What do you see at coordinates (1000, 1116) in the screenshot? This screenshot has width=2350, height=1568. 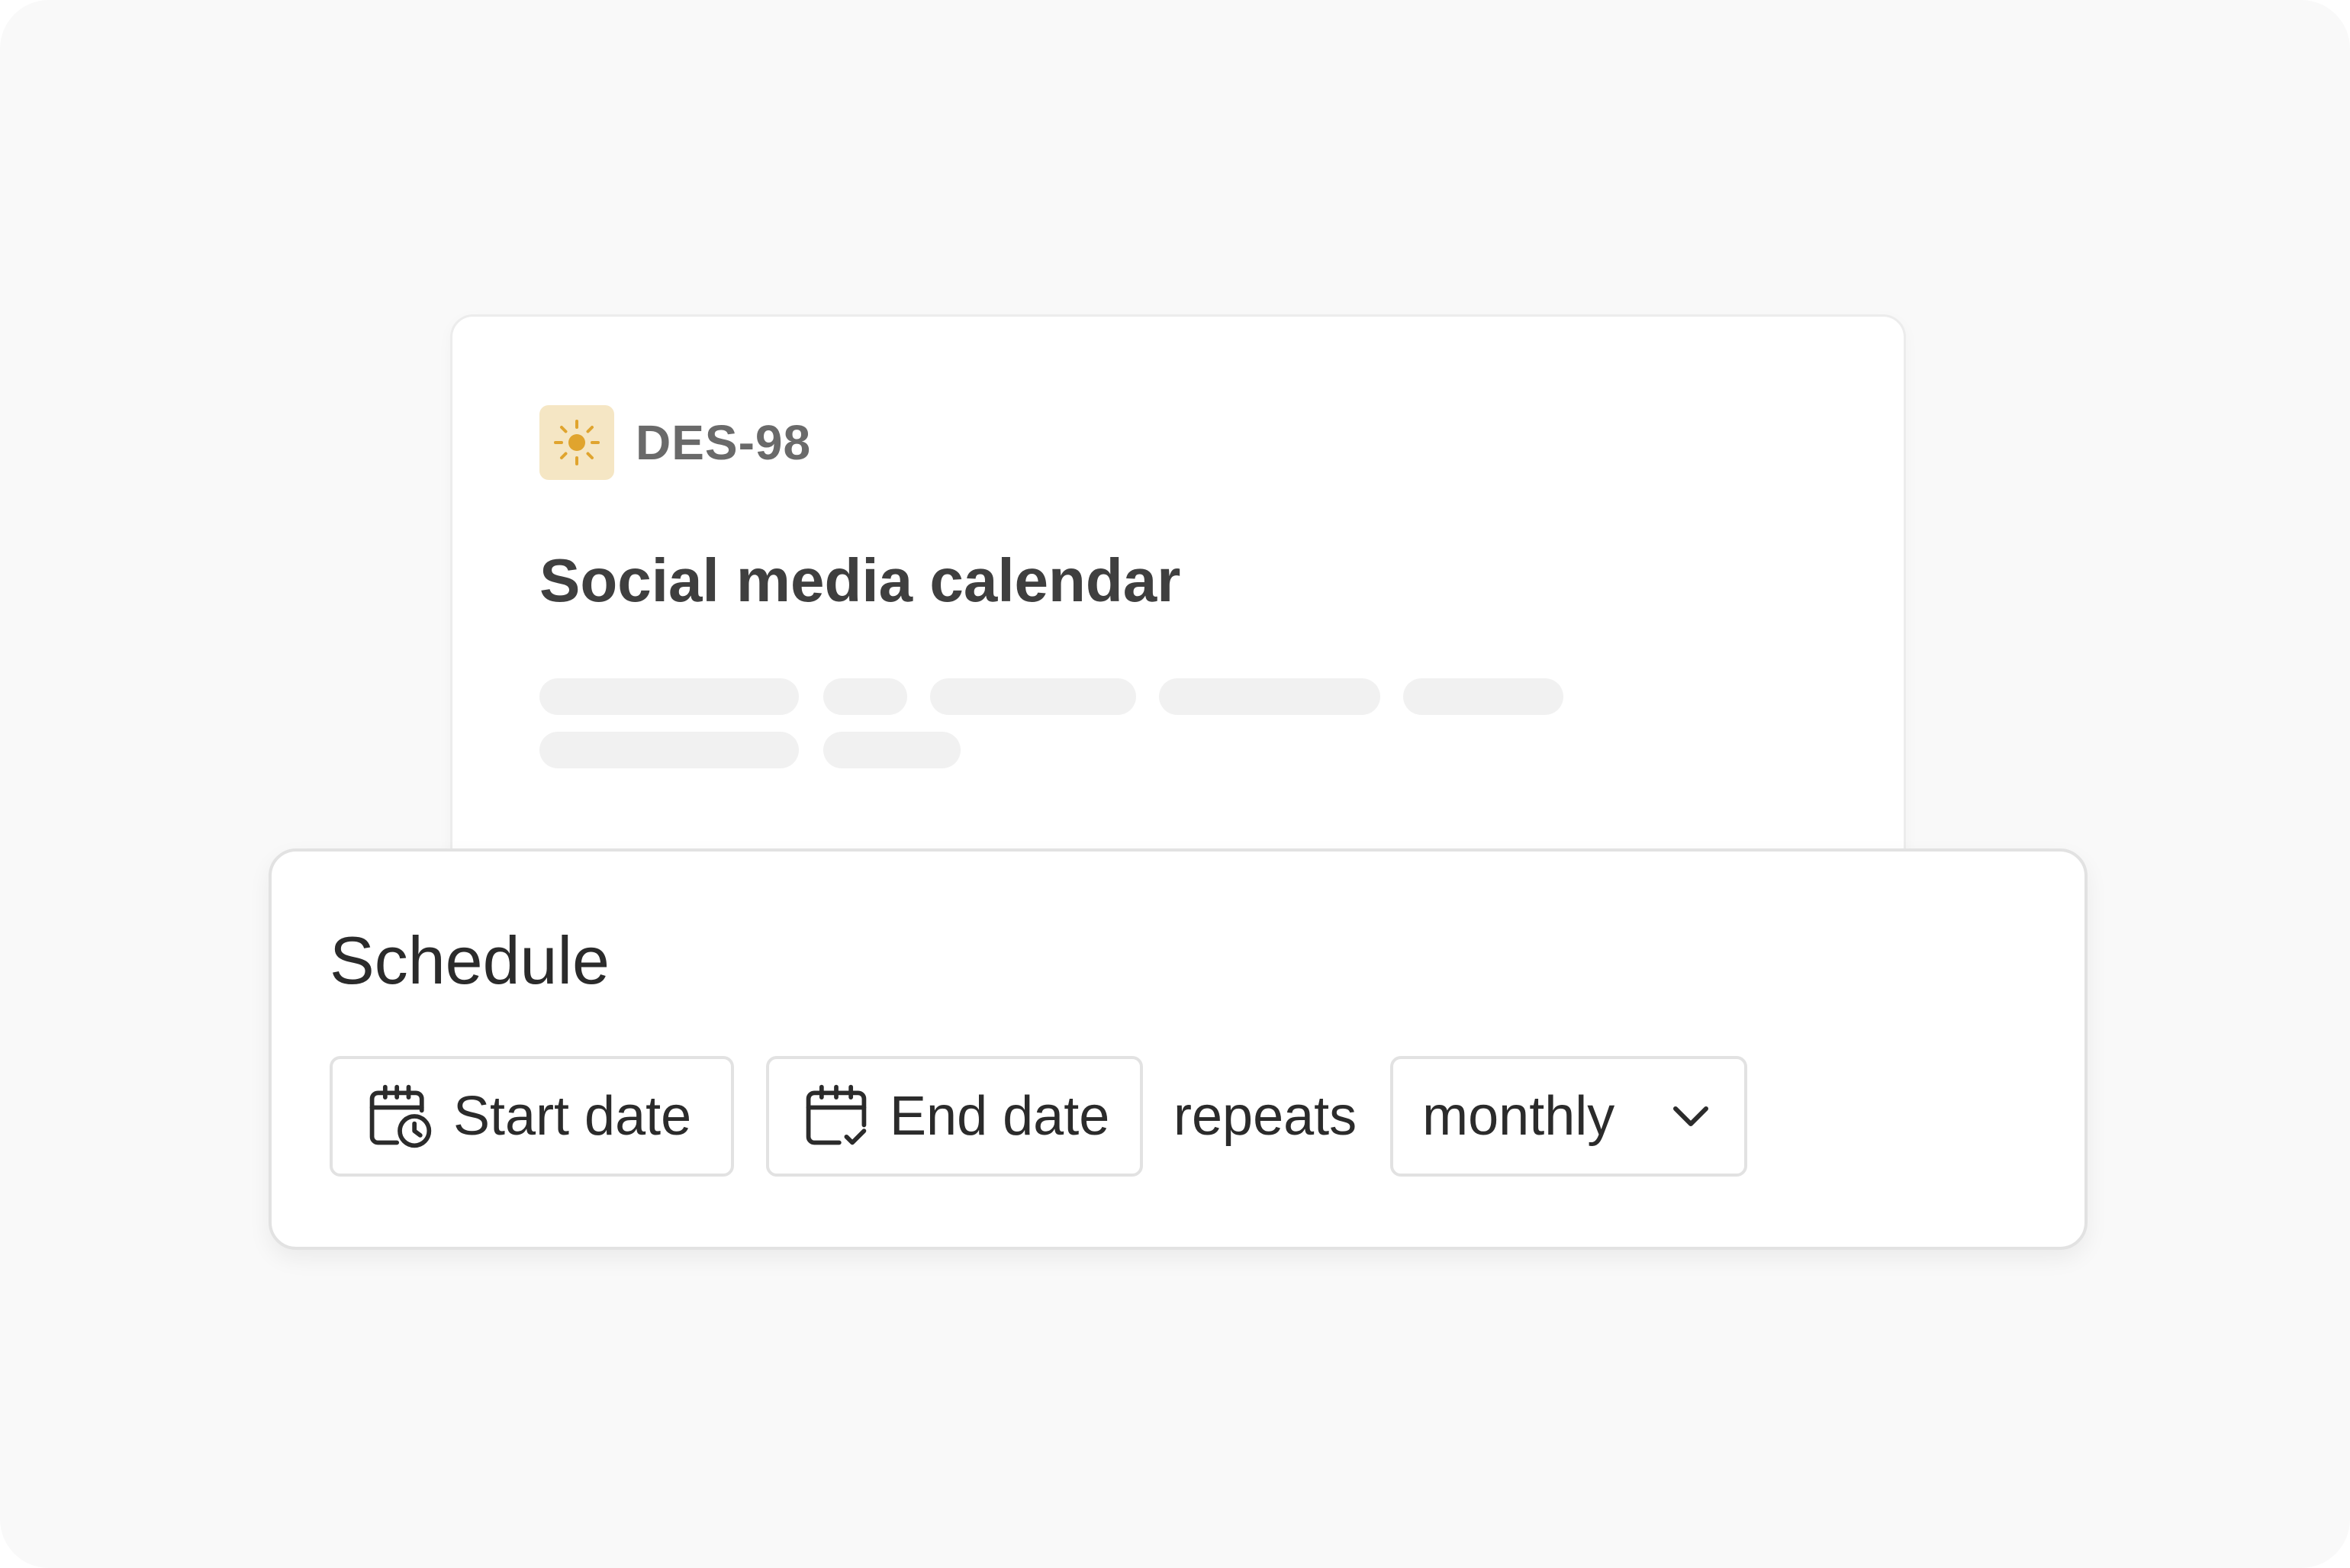 I see `end-date-label: End date` at bounding box center [1000, 1116].